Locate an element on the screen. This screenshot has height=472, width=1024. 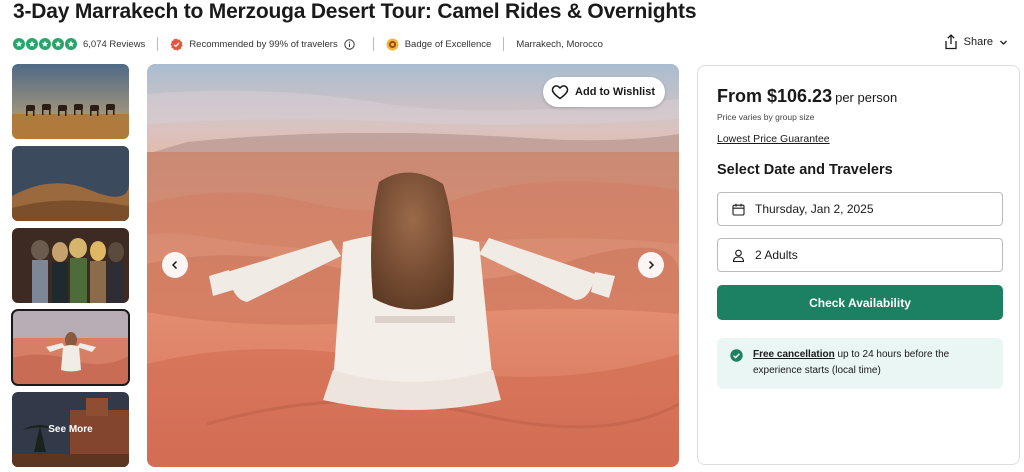
see-more-label: See More is located at coordinates (70, 429).